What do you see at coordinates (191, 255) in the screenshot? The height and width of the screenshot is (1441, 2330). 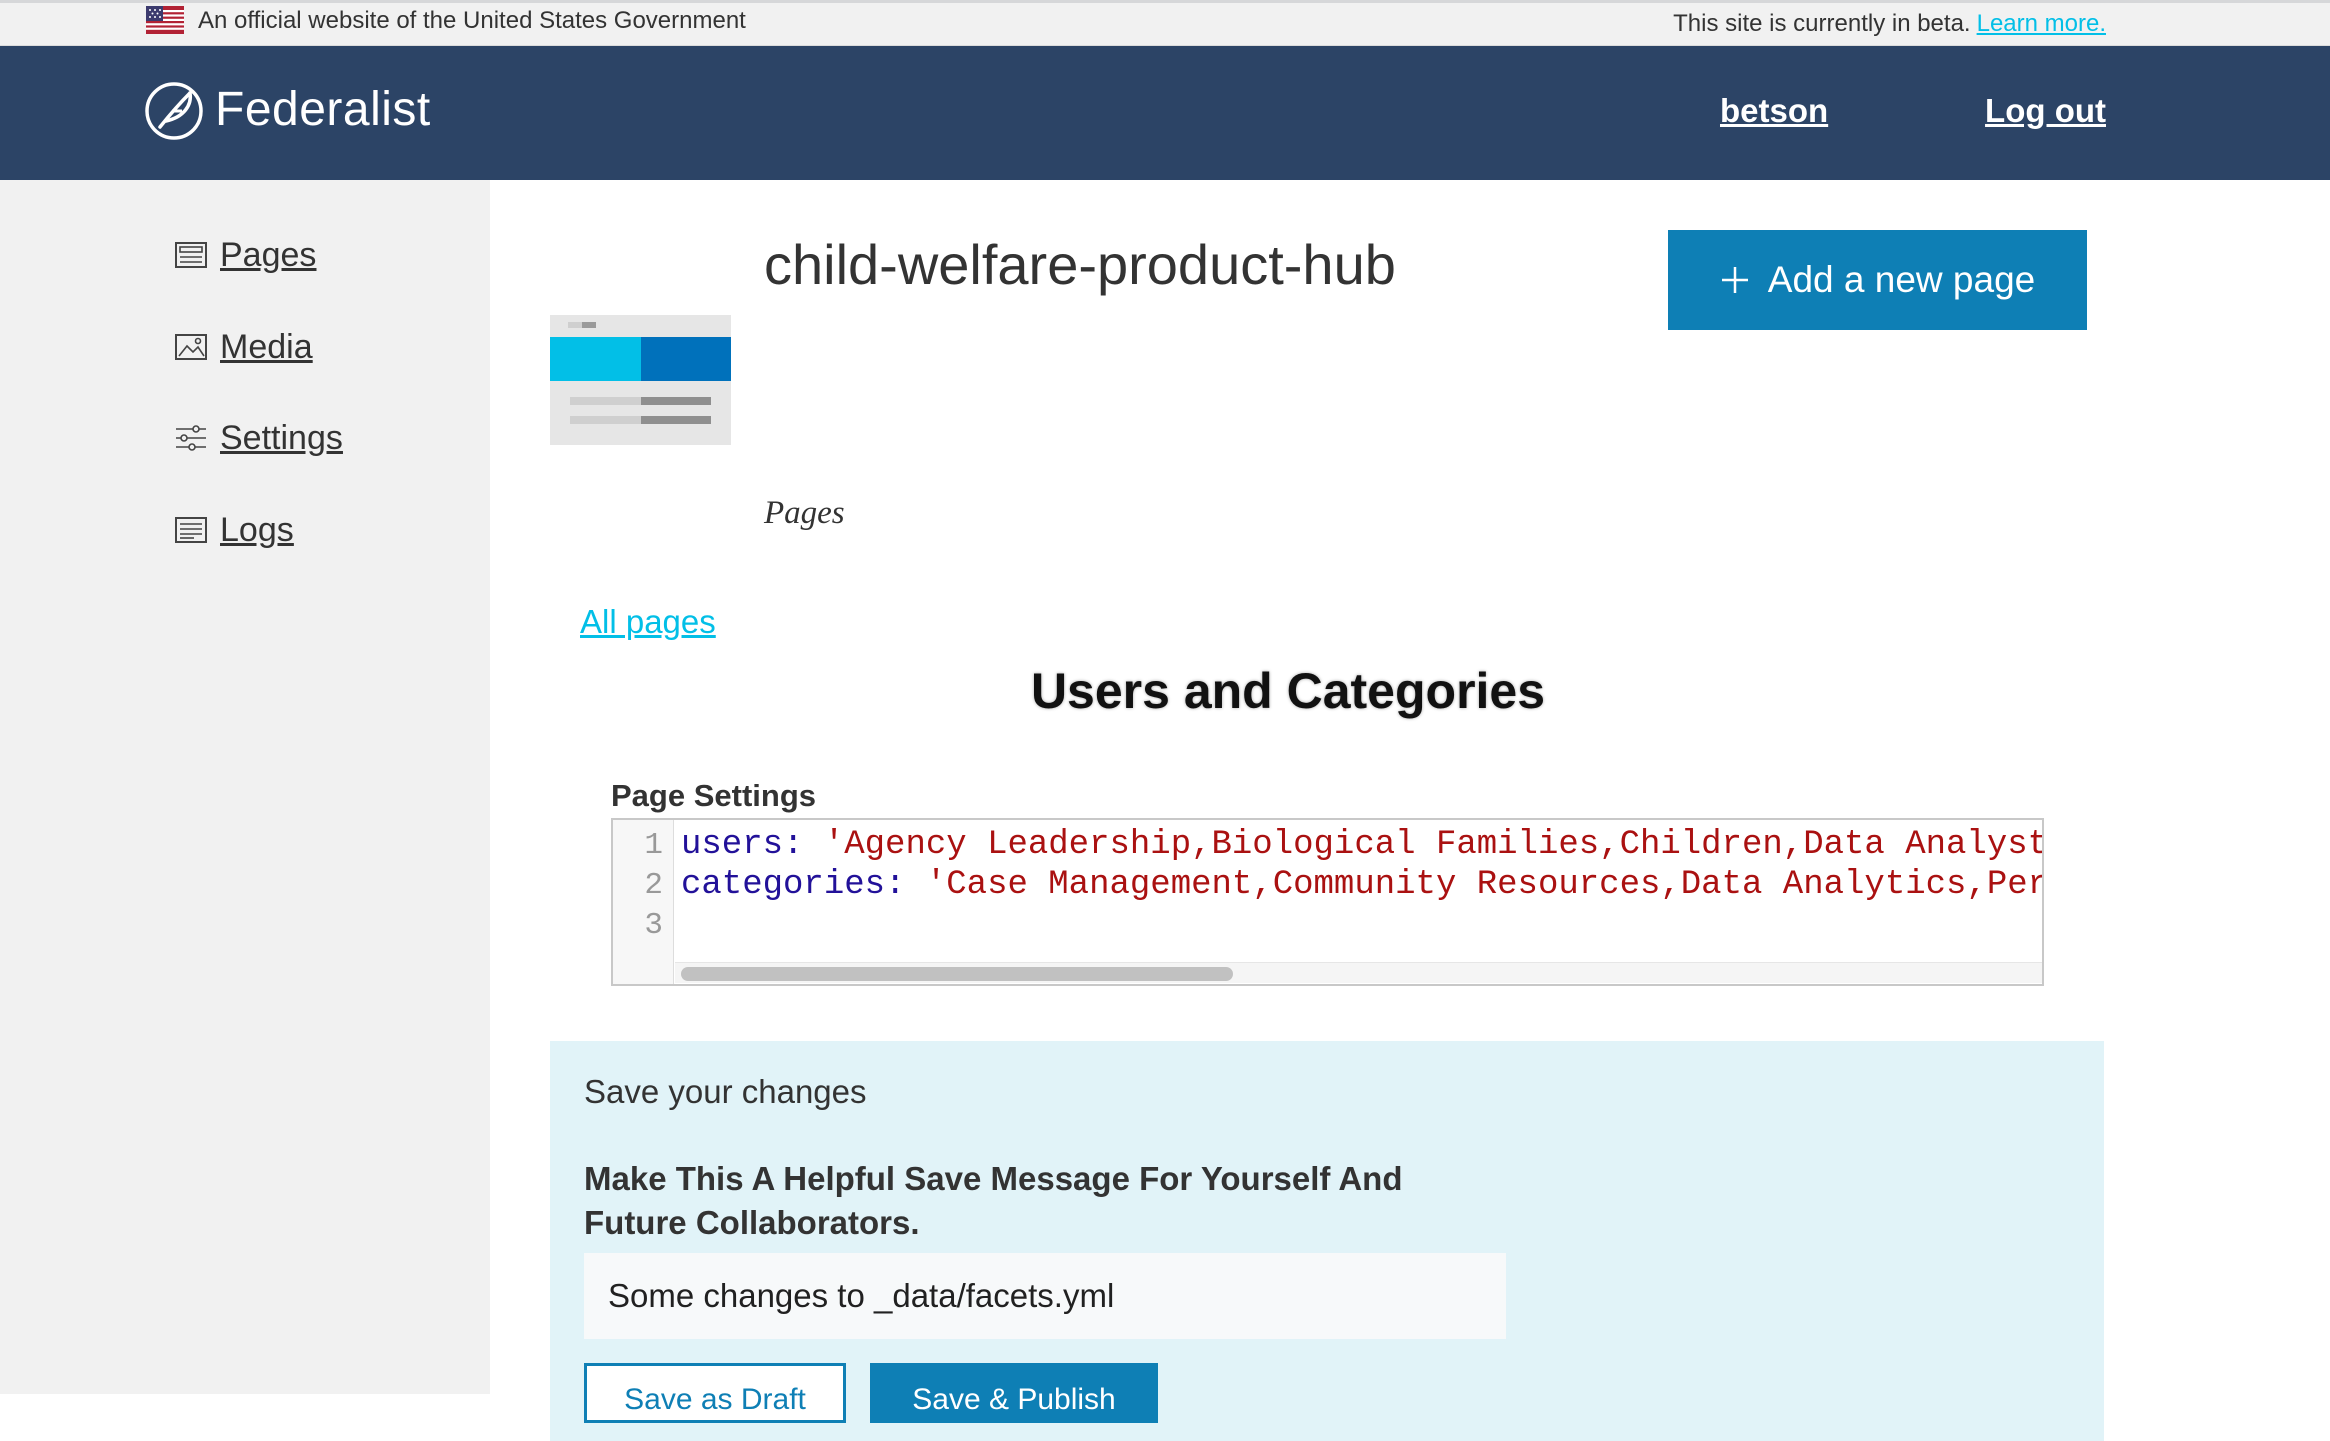 I see `pages-icon` at bounding box center [191, 255].